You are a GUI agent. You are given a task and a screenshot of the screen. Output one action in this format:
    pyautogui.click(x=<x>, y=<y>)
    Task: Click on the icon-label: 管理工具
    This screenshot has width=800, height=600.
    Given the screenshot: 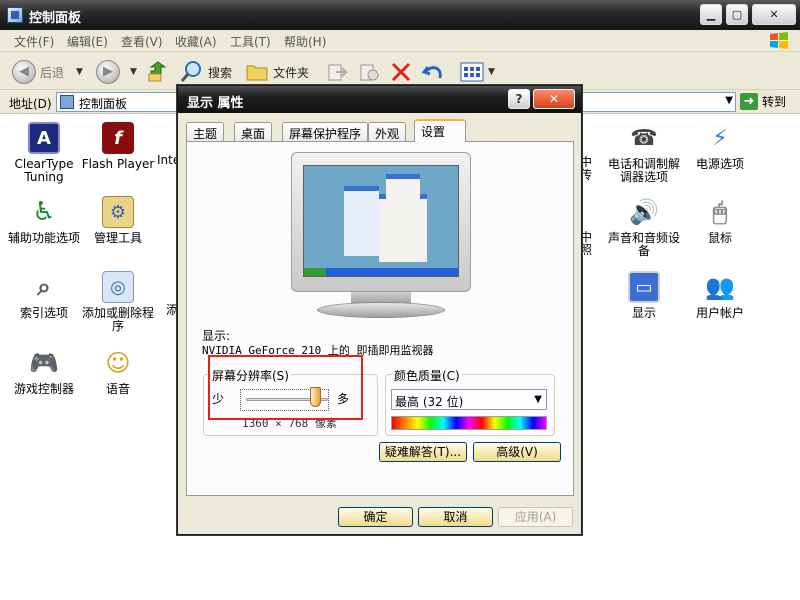 What is the action you would take?
    pyautogui.click(x=117, y=238)
    